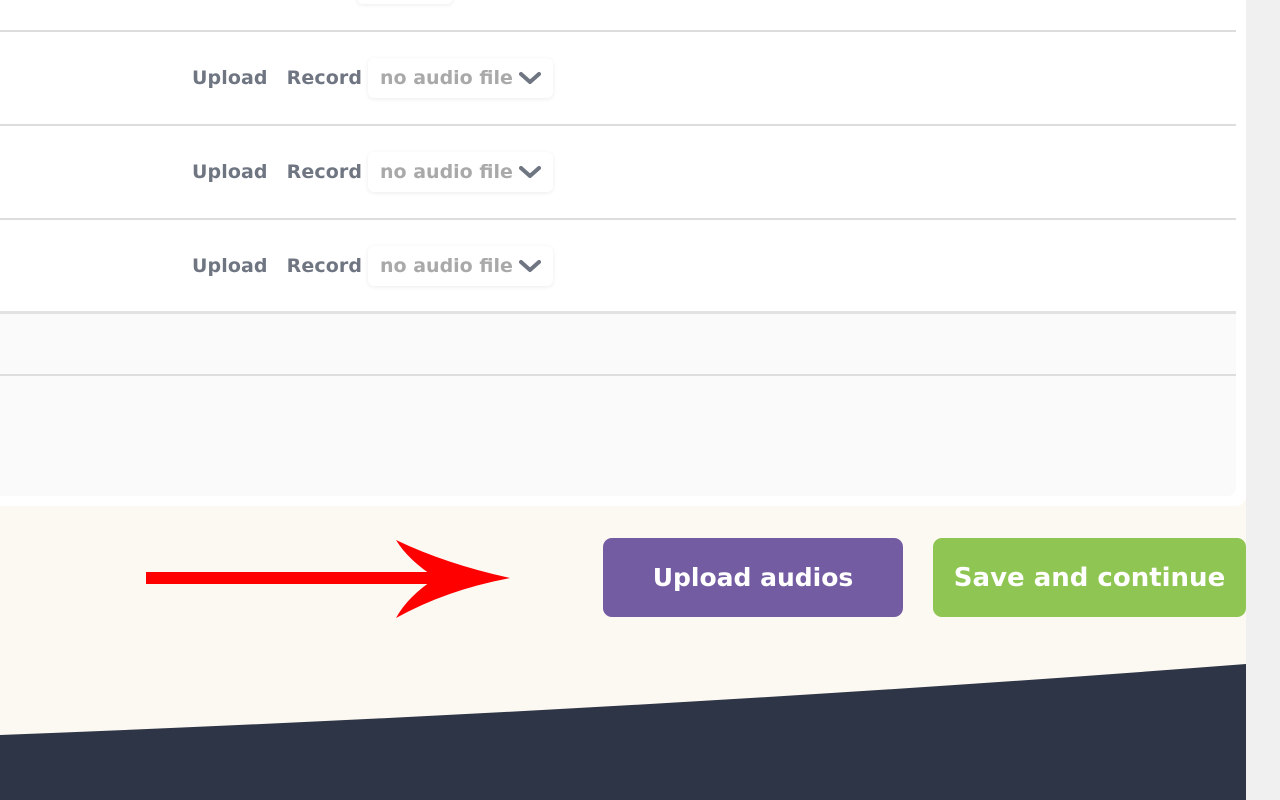 This screenshot has height=800, width=1280. What do you see at coordinates (753, 577) in the screenshot?
I see `upload-audios-button: Upload audios` at bounding box center [753, 577].